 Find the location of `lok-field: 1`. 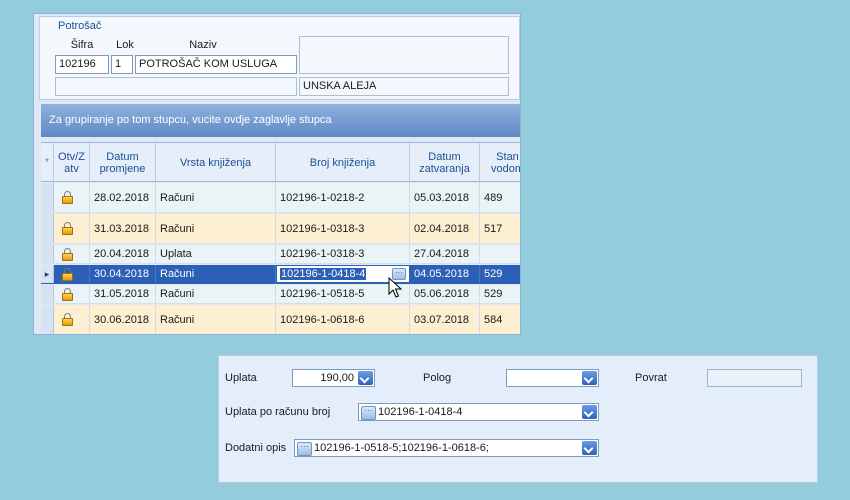

lok-field: 1 is located at coordinates (122, 64).